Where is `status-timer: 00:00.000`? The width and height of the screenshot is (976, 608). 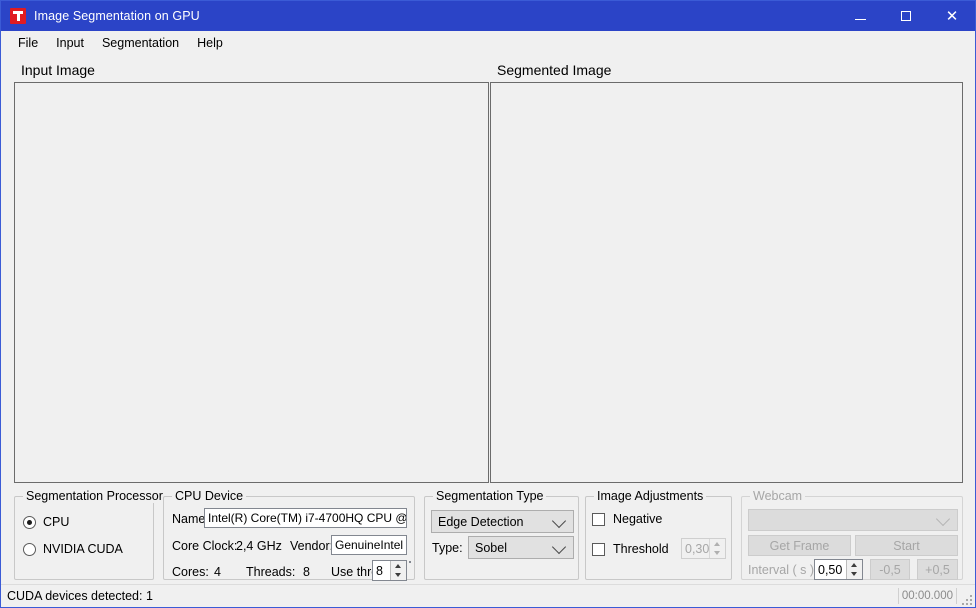 status-timer: 00:00.000 is located at coordinates (927, 596).